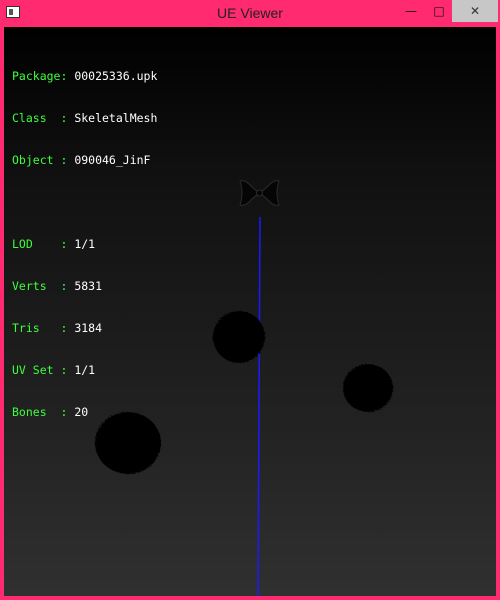 This screenshot has width=500, height=600. Describe the element at coordinates (43, 76) in the screenshot. I see `package-label: Package:` at that location.